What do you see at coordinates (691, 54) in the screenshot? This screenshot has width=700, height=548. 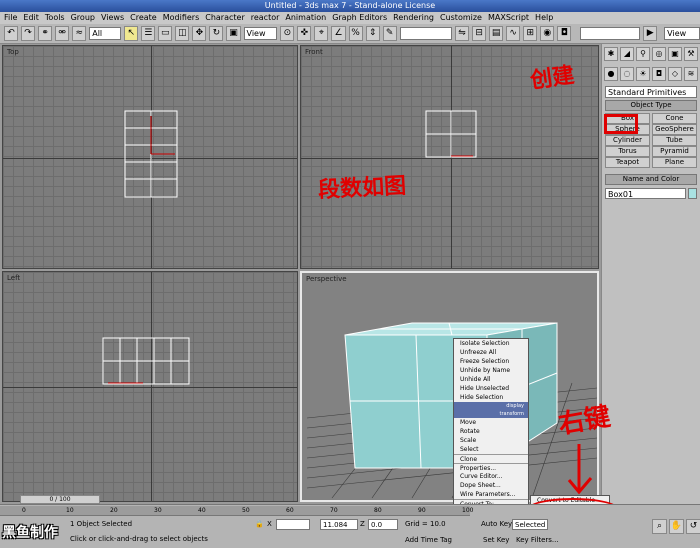 I see `utilities-tab-icon: ⚒` at bounding box center [691, 54].